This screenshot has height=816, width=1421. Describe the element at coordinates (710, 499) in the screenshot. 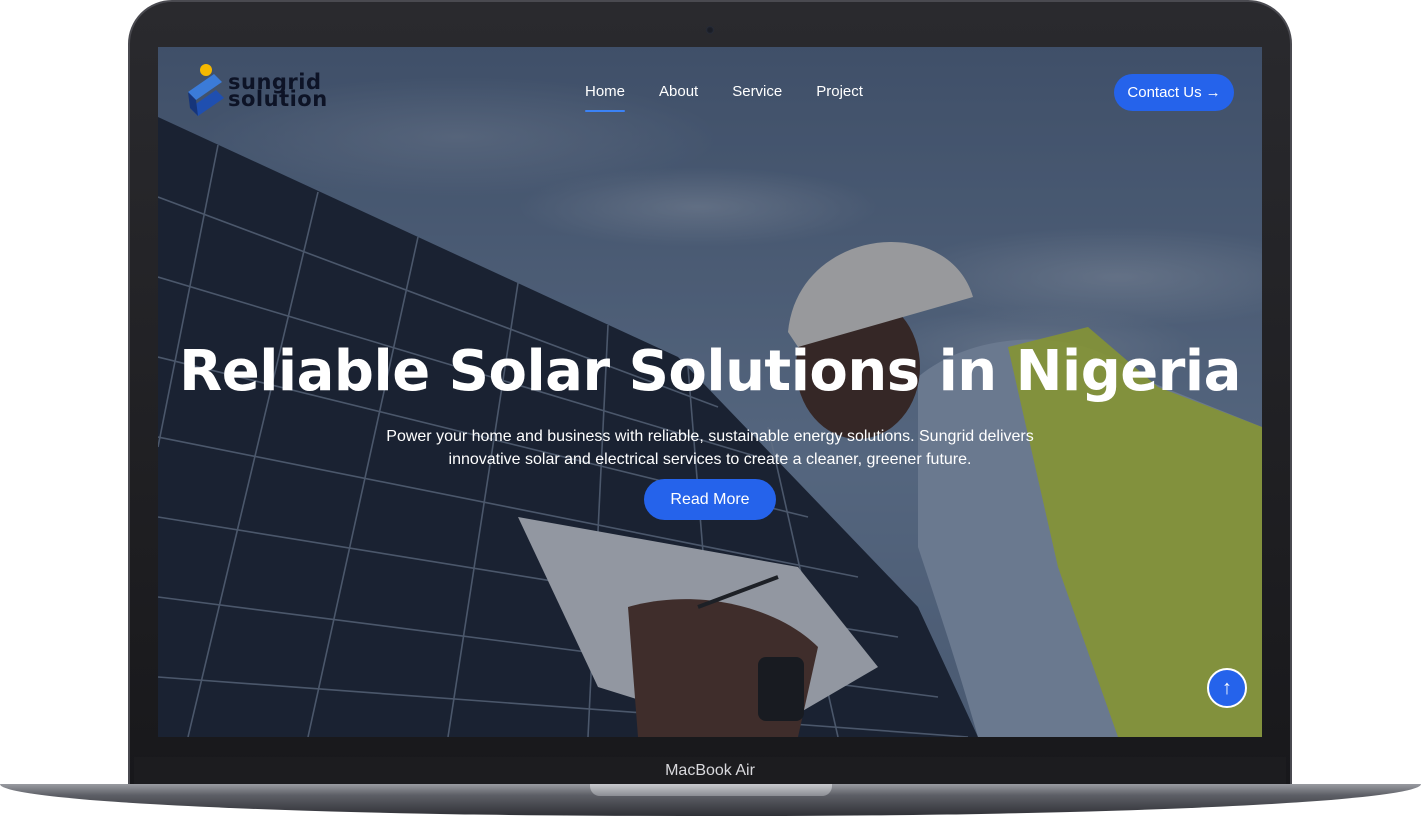

I see `read-more-button: Read More` at that location.